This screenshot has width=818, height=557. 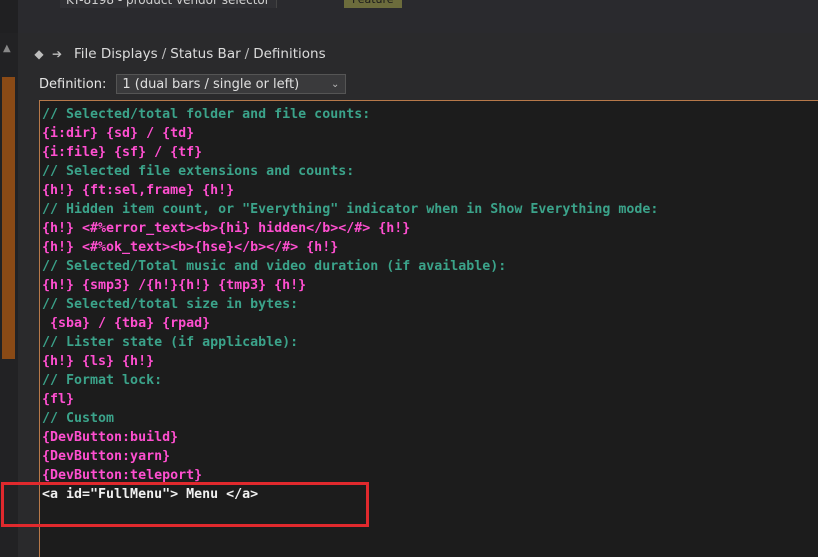 What do you see at coordinates (430, 323) in the screenshot?
I see `code-line: {sba} / {tba} {rpad}` at bounding box center [430, 323].